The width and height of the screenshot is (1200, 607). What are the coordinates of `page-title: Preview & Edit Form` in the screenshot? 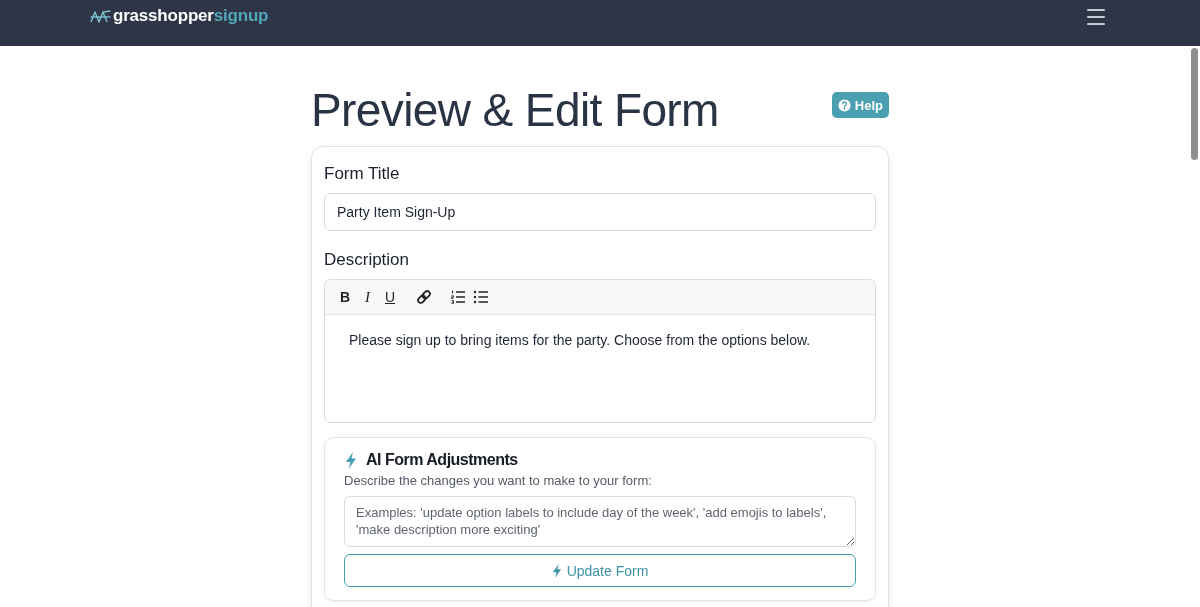 It's located at (515, 110).